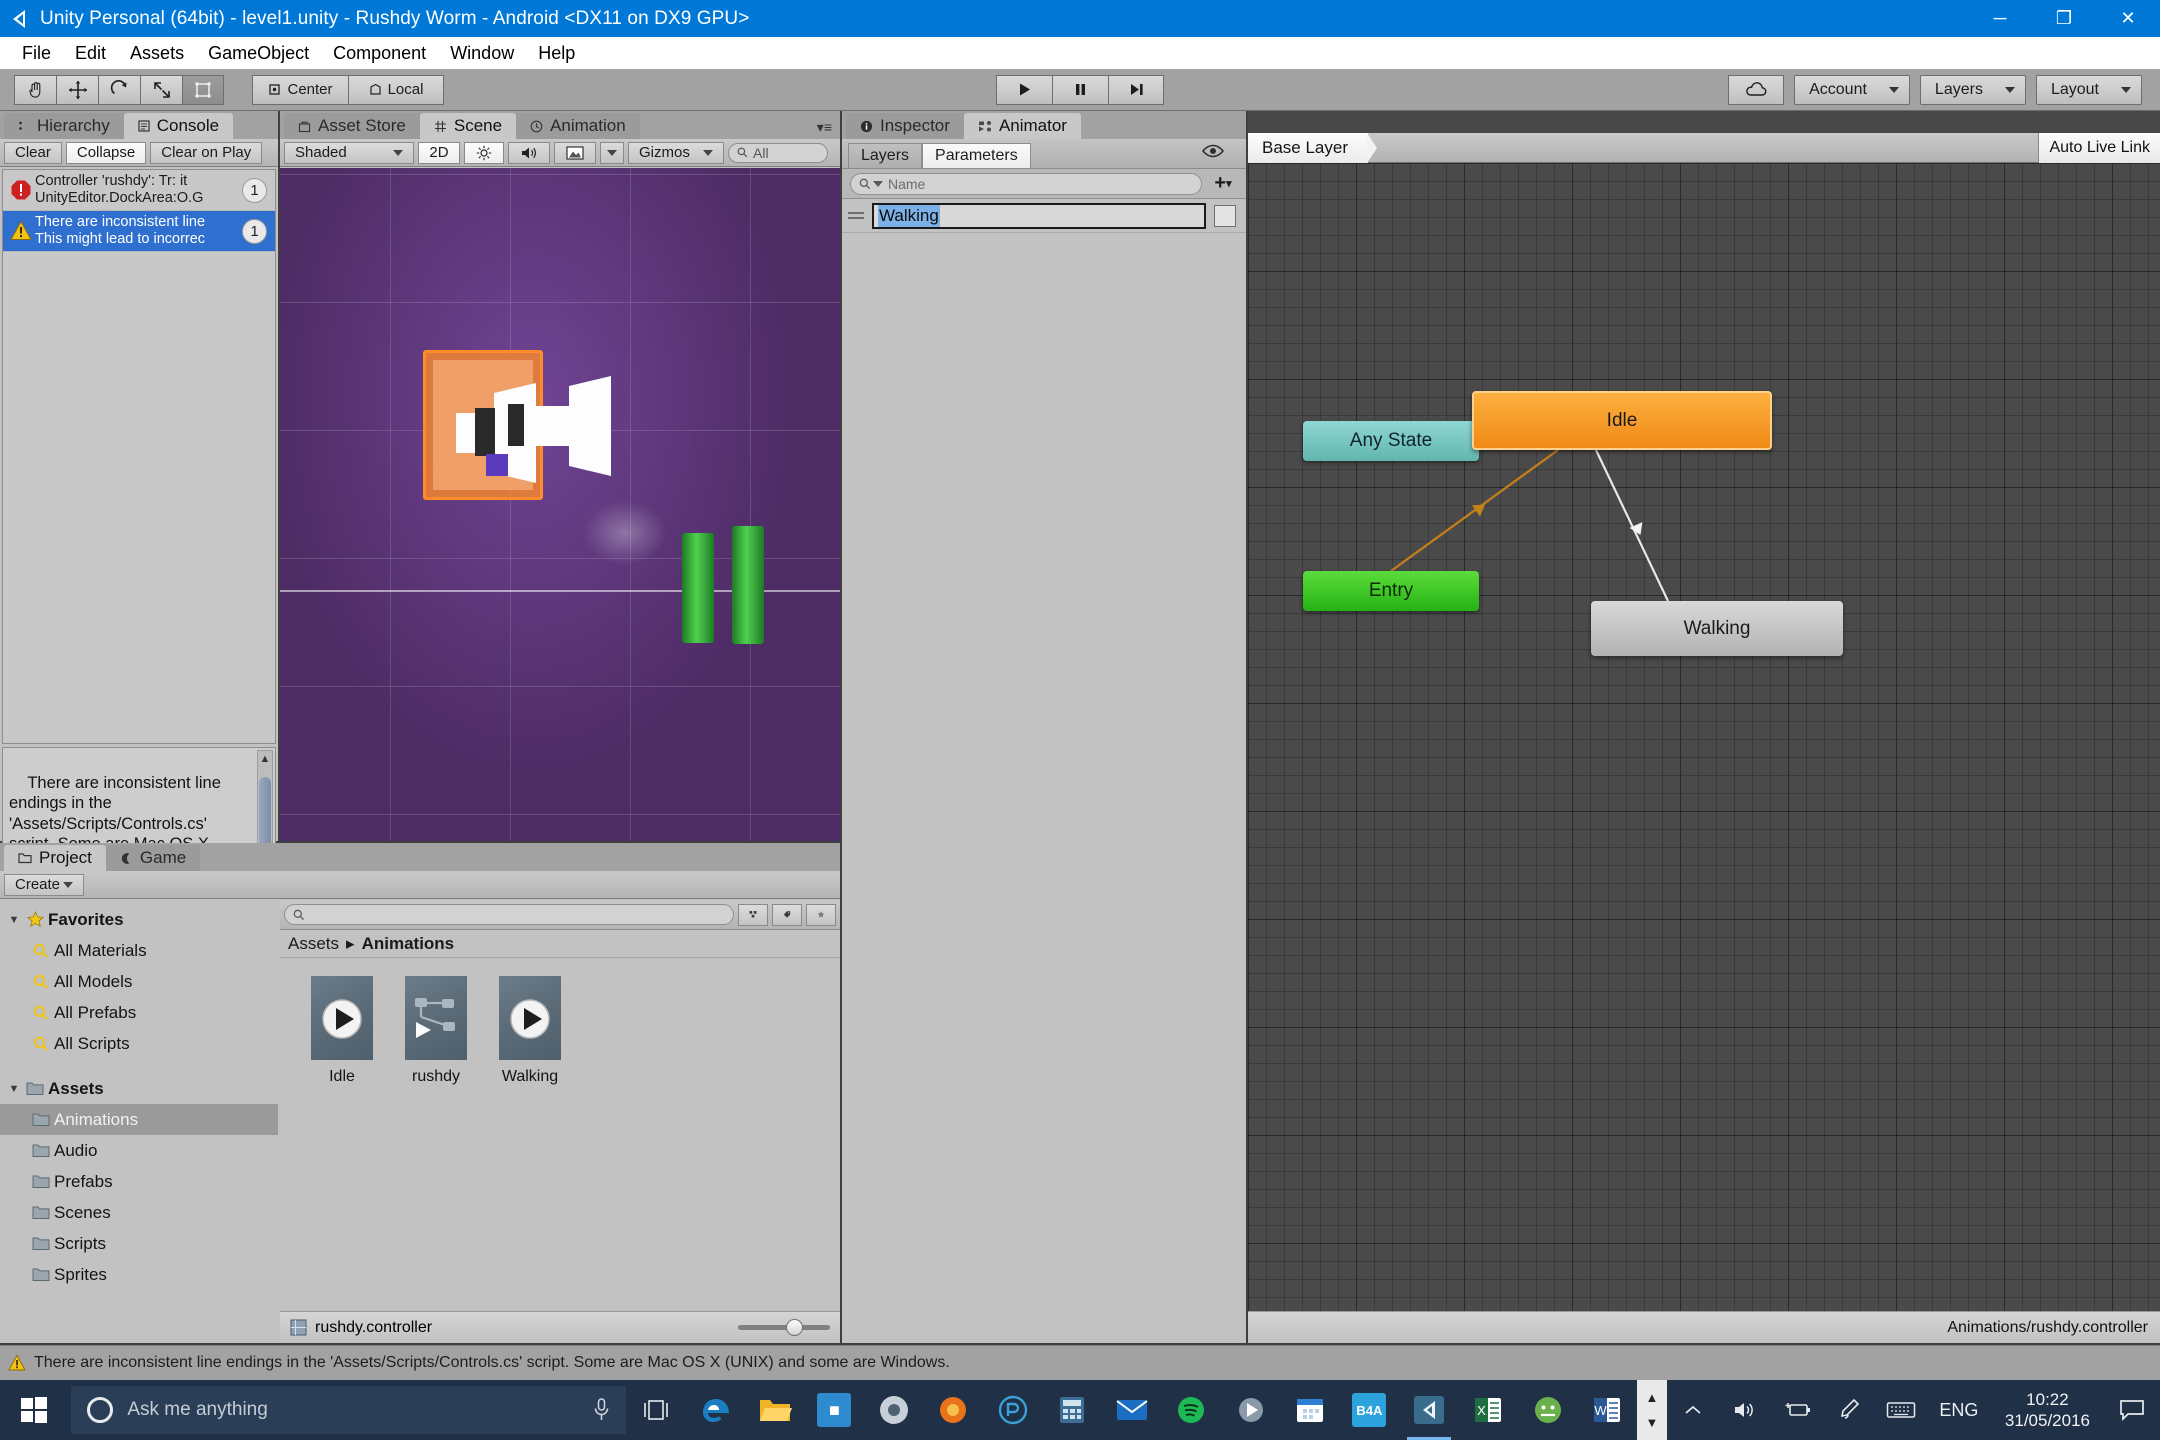  What do you see at coordinates (64, 126) in the screenshot?
I see `tab-hierarchy: Hierarchy` at bounding box center [64, 126].